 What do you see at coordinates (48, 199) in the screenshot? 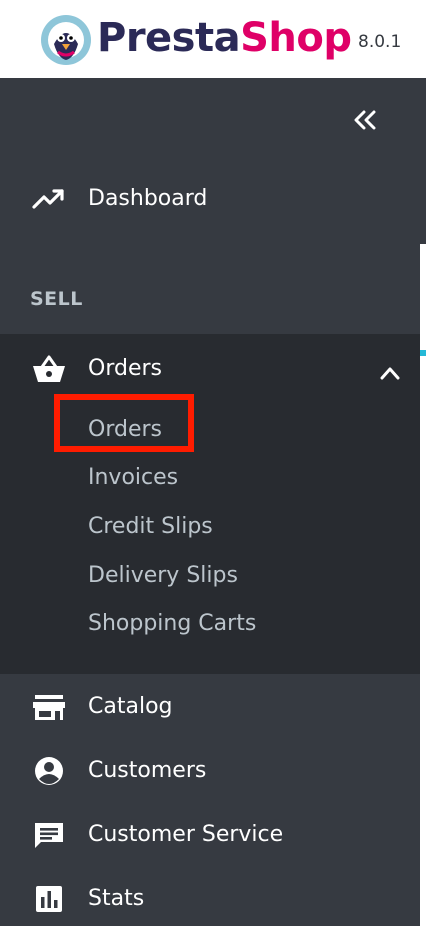
I see `trending-up-icon` at bounding box center [48, 199].